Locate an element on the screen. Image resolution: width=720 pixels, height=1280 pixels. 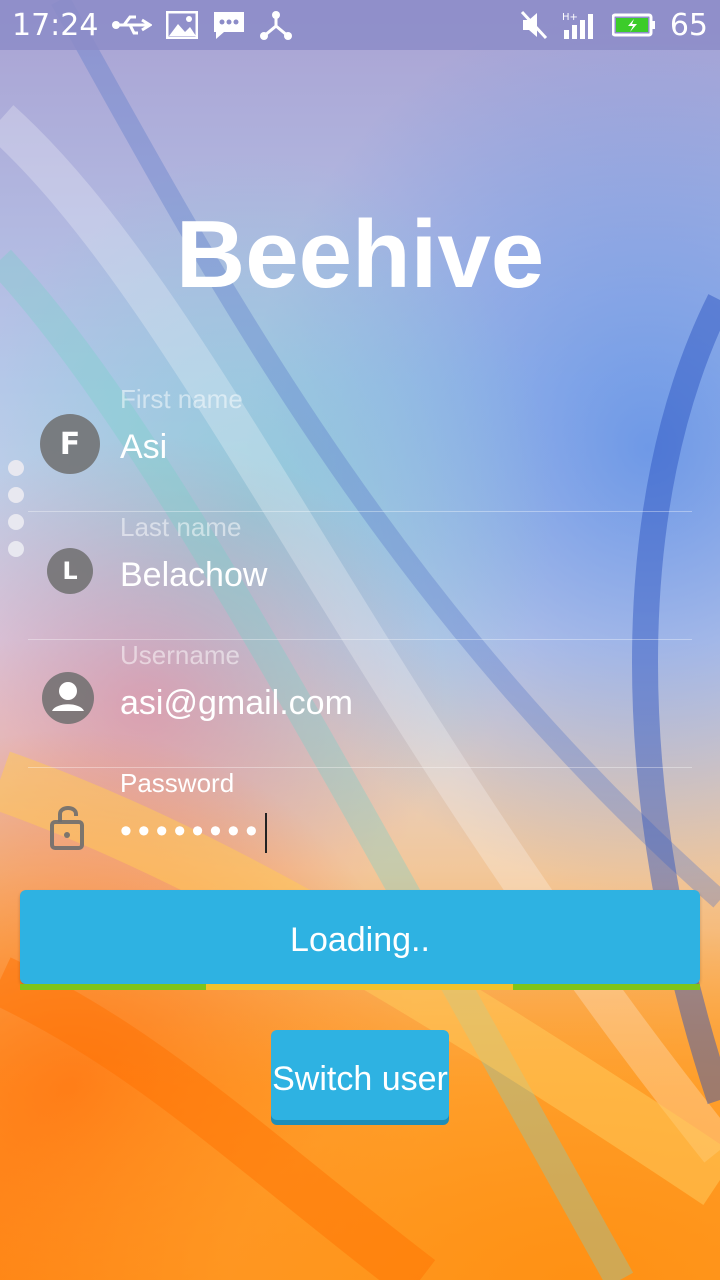
usb-icon is located at coordinates (132, 25).